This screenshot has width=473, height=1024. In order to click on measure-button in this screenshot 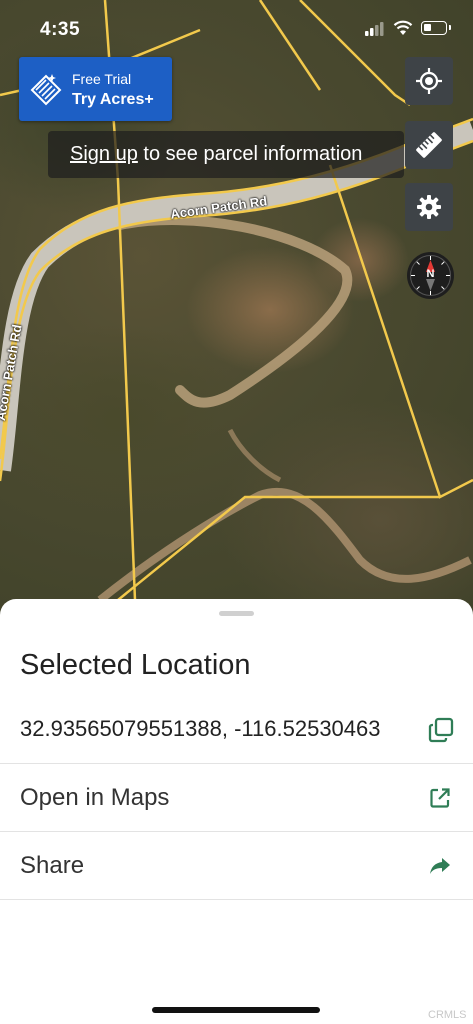, I will do `click(429, 145)`.